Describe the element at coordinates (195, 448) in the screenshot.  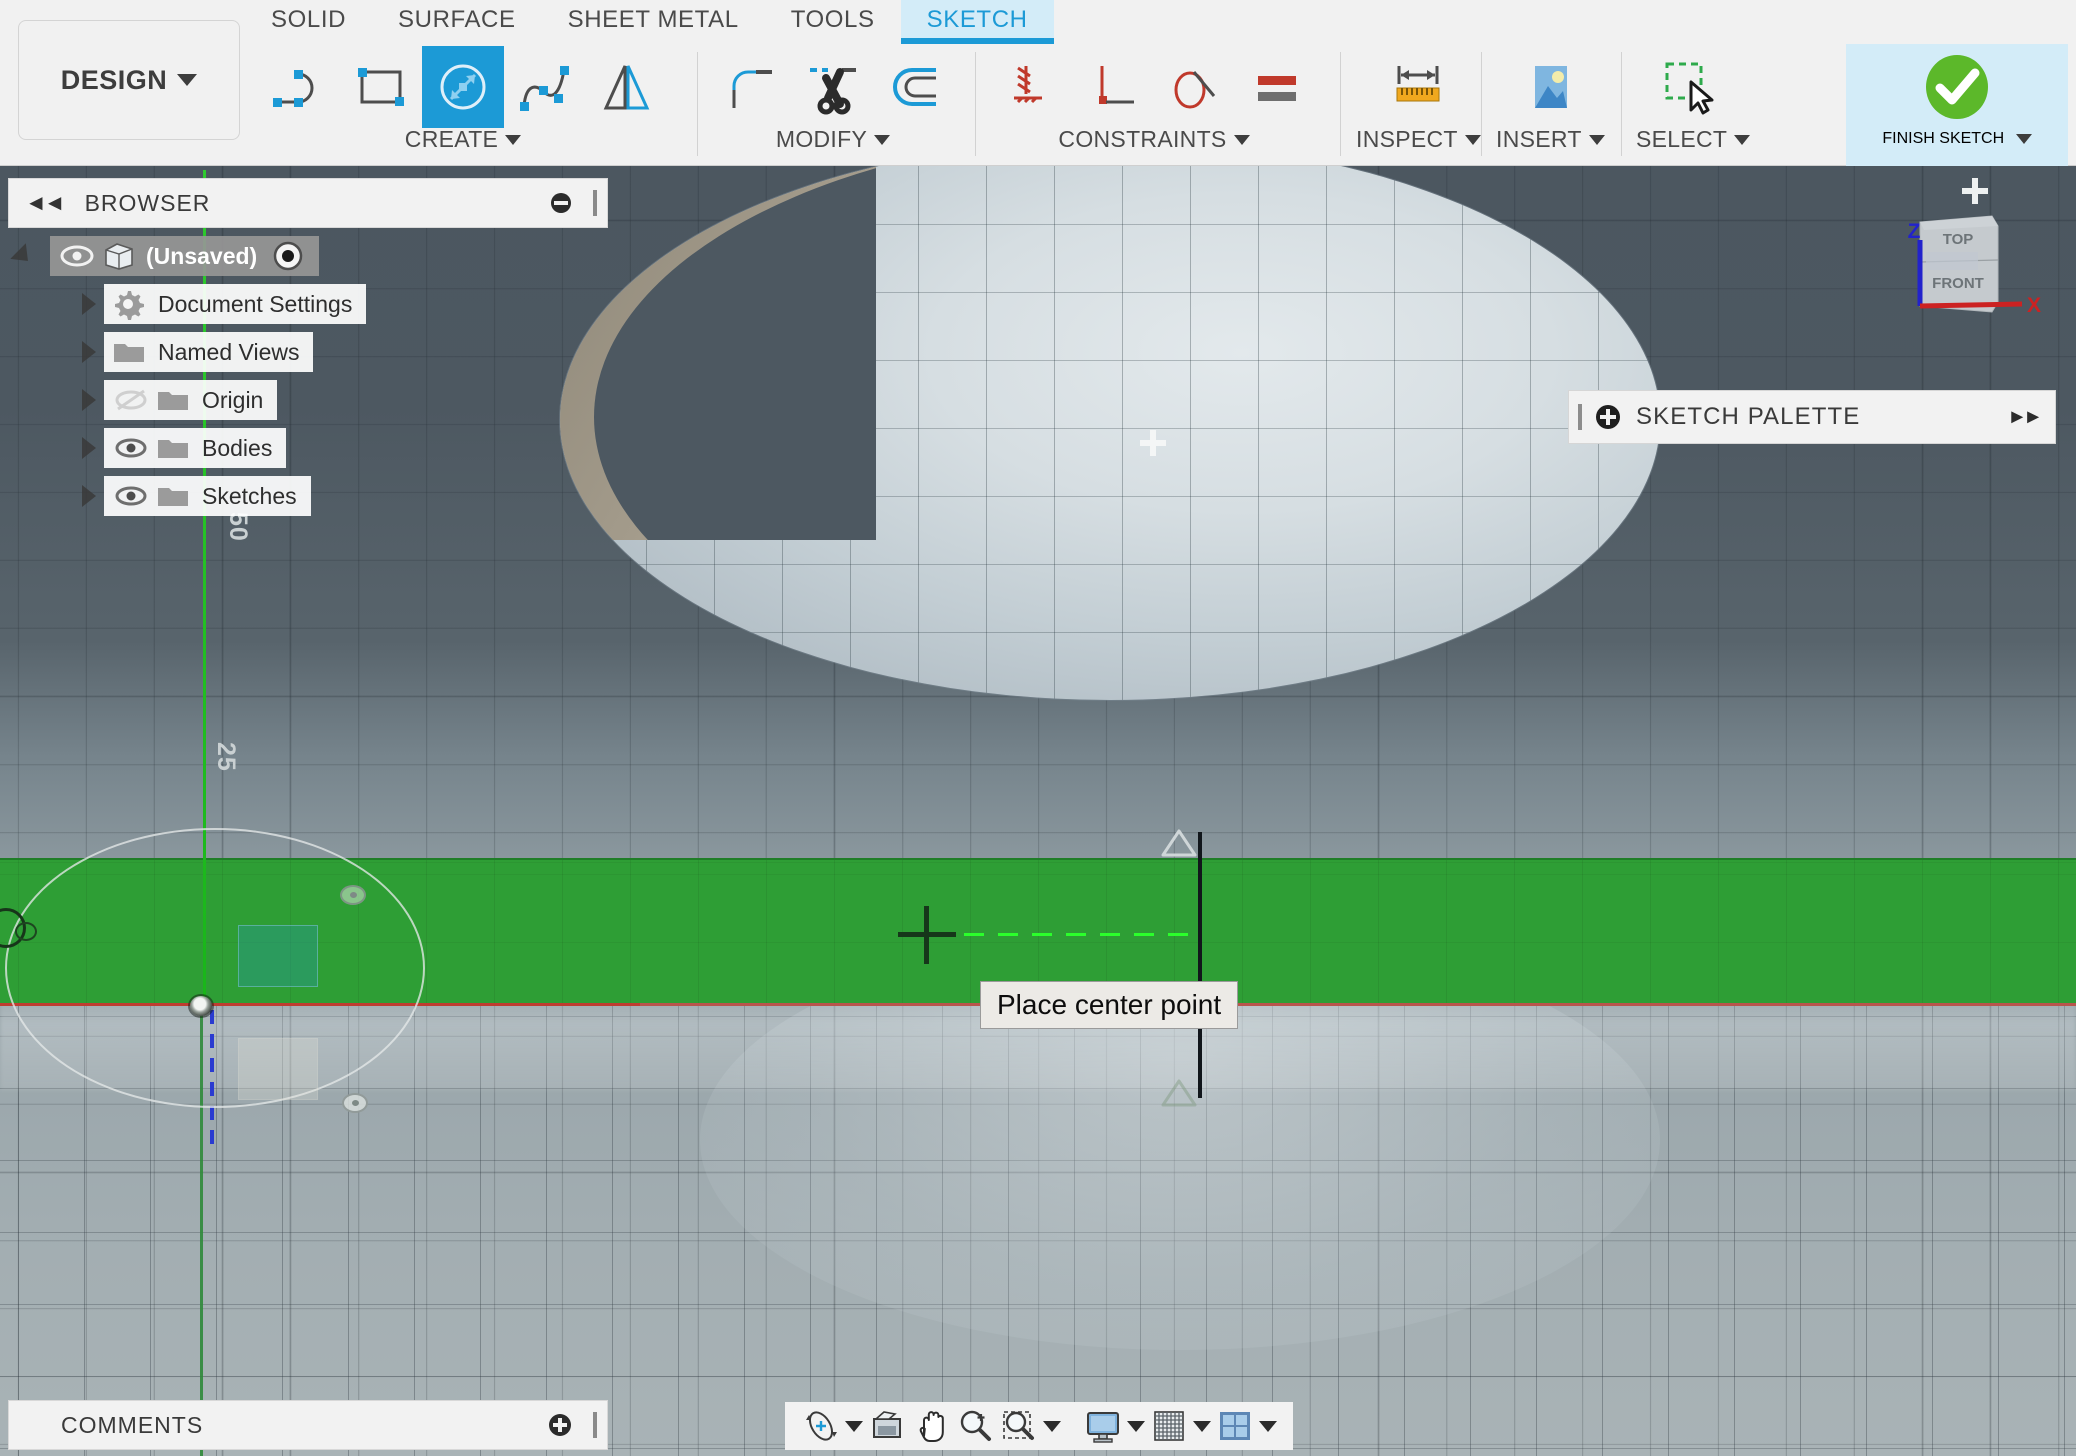
I see `tree-item-bodies: Bodies` at that location.